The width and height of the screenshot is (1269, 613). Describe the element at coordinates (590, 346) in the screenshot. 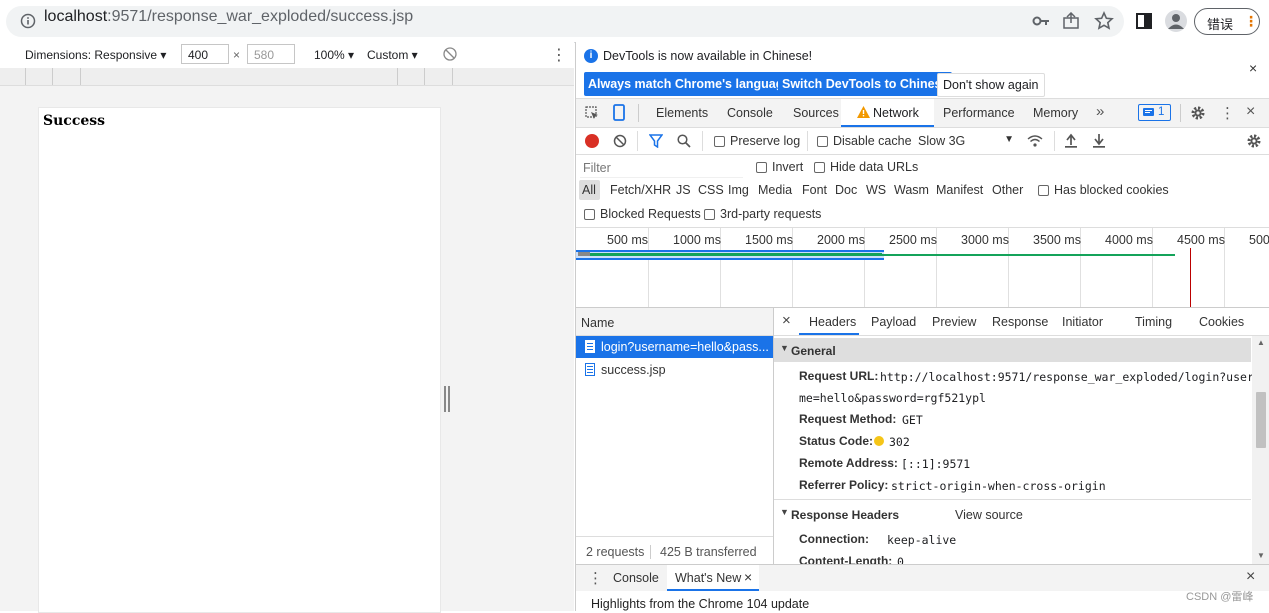

I see `document-icon` at that location.